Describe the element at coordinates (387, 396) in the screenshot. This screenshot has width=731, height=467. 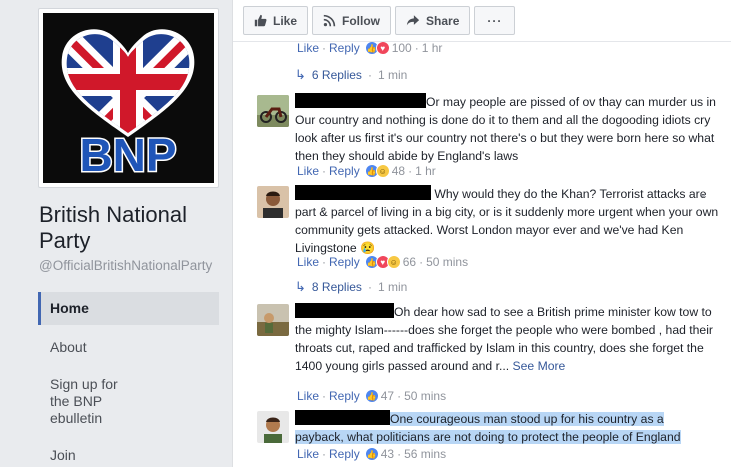
I see `reaction-count: 47` at that location.